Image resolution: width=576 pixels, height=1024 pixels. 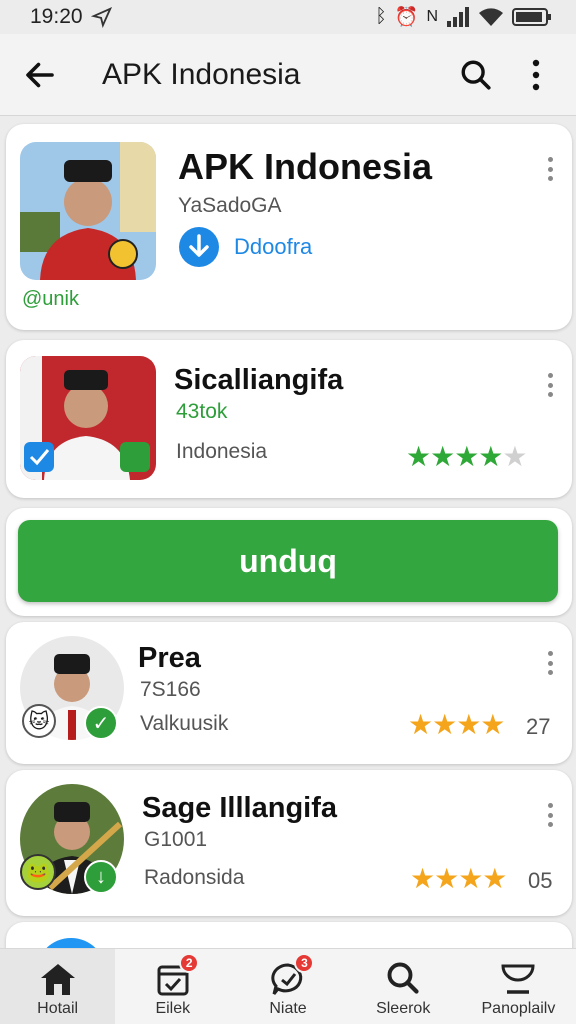 I want to click on verified-badge: @unik, so click(x=50, y=299).